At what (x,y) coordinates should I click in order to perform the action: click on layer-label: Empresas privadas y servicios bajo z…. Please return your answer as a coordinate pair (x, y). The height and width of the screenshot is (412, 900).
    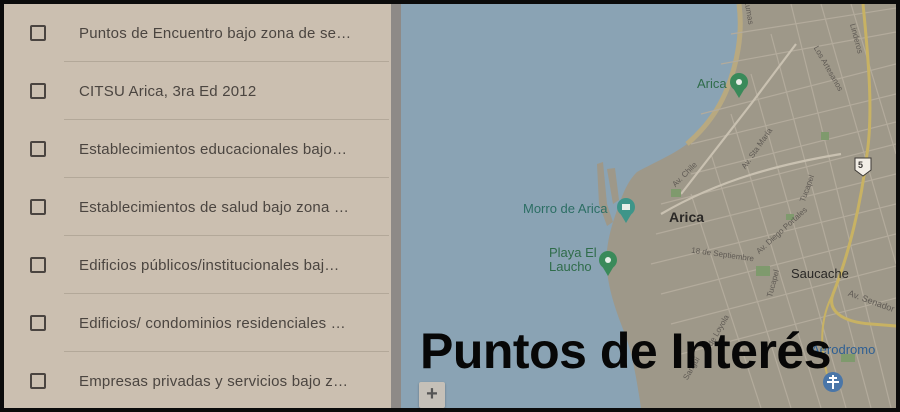
    Looking at the image, I should click on (214, 381).